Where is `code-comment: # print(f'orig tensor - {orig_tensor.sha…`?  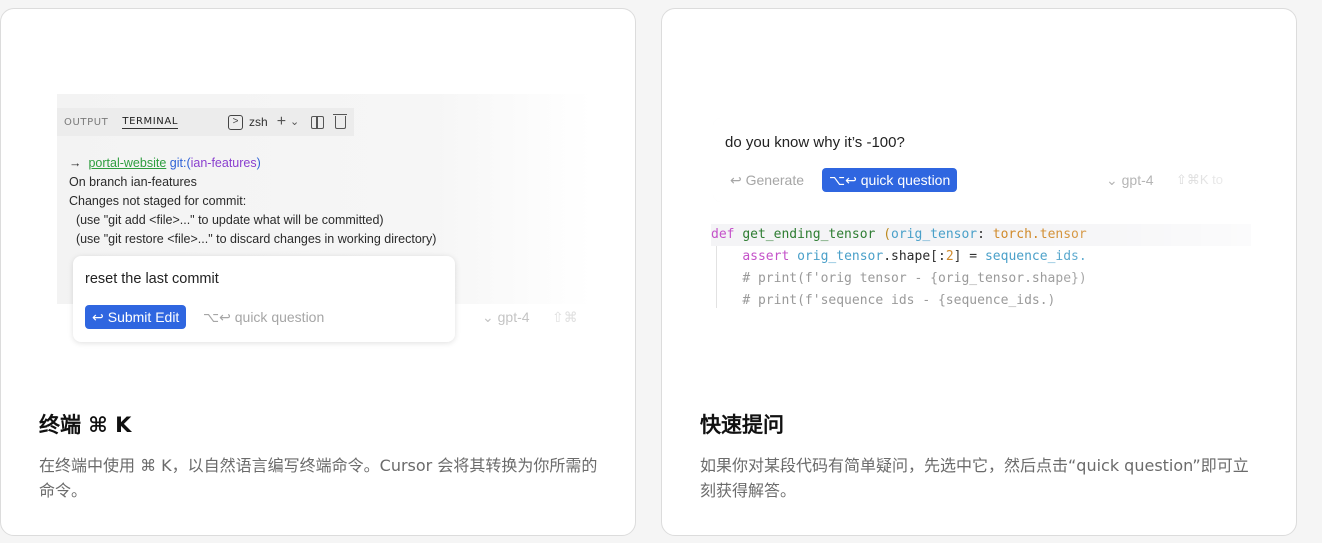
code-comment: # print(f'orig tensor - {orig_tensor.sha… is located at coordinates (914, 278).